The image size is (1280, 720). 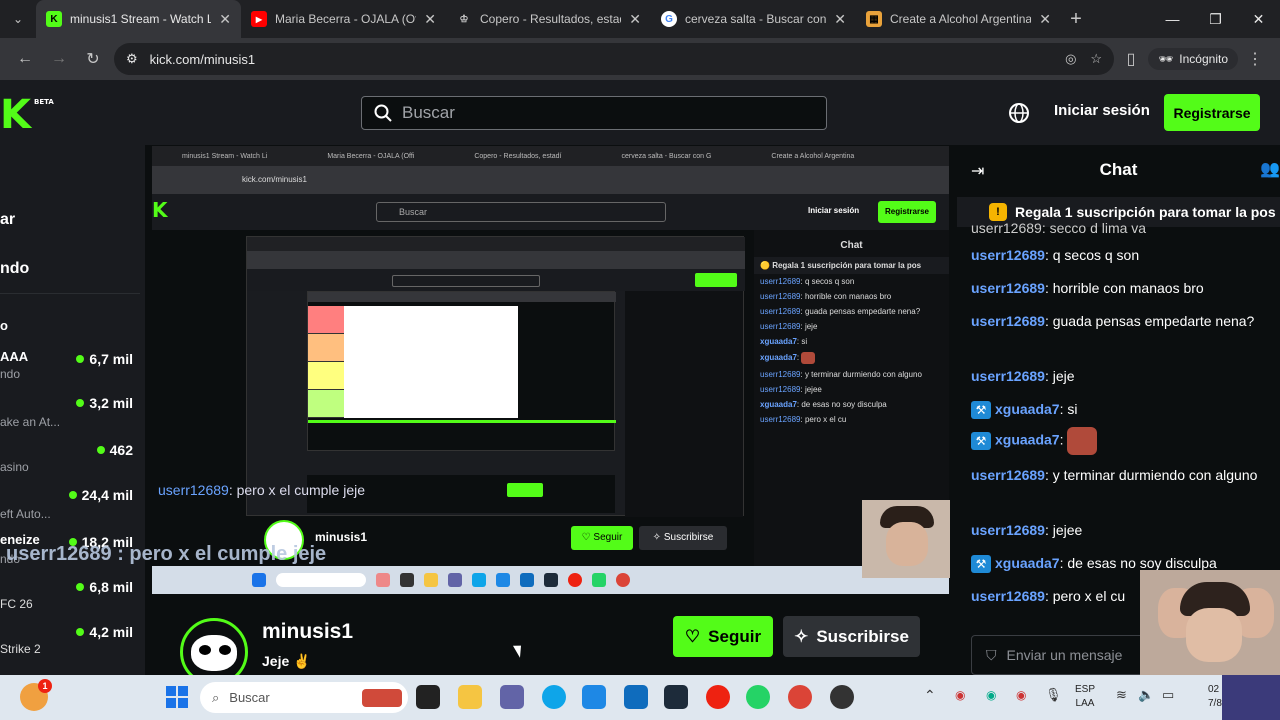 I want to click on sidebar-divider, so click(x=70, y=293).